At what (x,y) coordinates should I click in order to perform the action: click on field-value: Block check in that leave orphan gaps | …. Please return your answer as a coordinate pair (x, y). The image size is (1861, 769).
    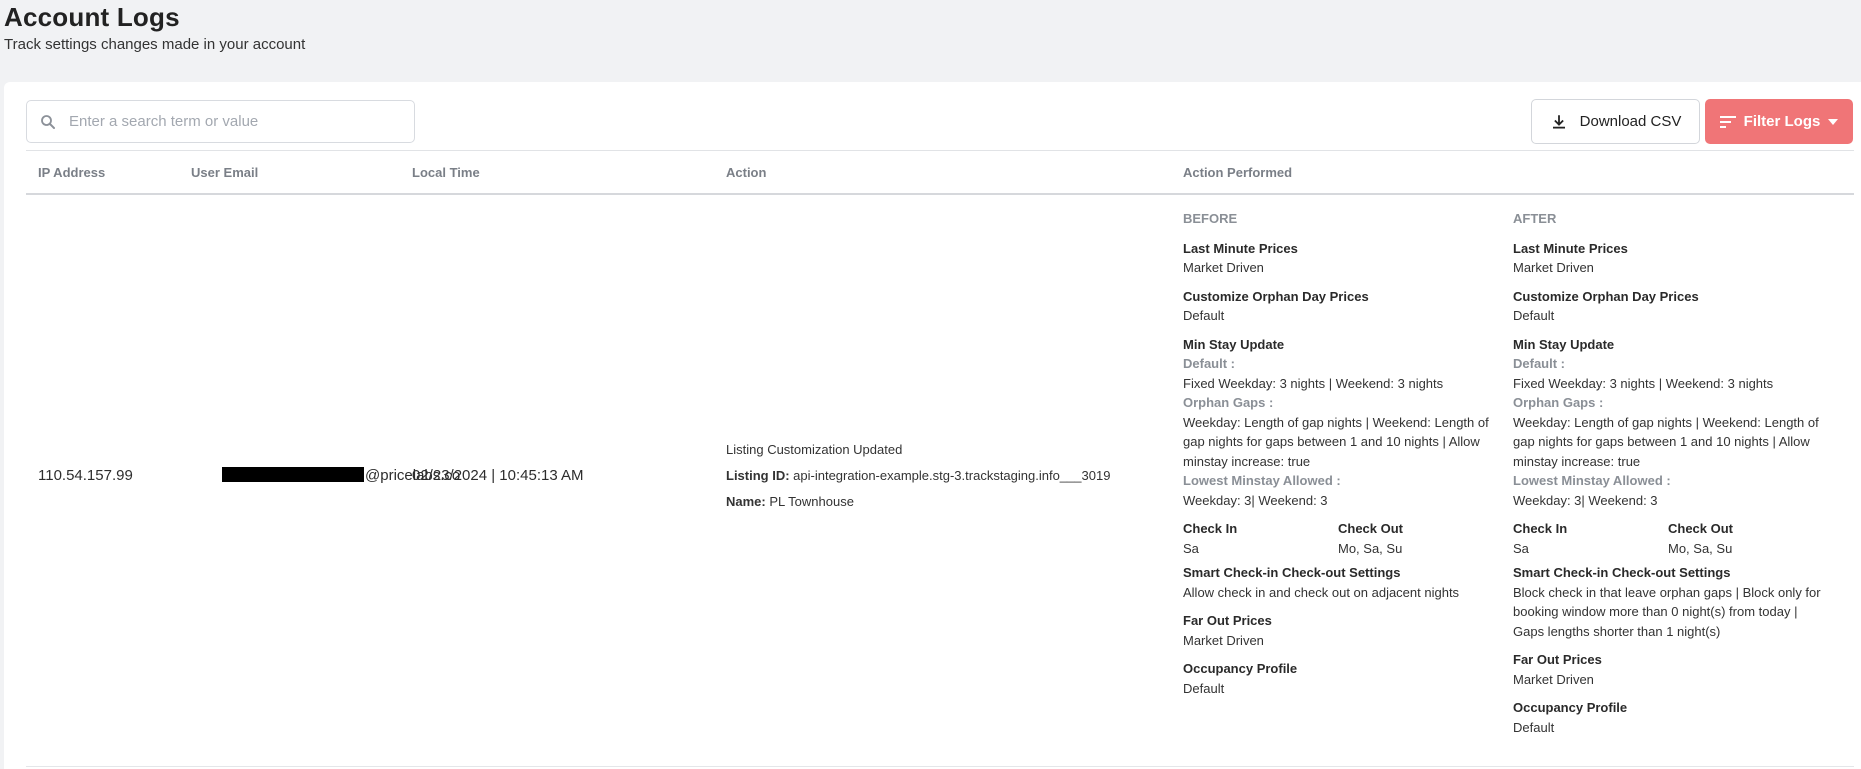
    Looking at the image, I should click on (1667, 611).